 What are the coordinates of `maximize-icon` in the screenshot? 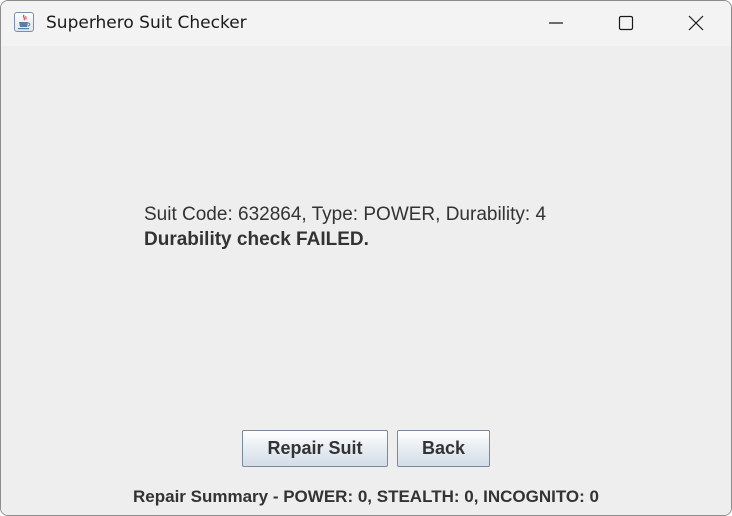 It's located at (626, 23).